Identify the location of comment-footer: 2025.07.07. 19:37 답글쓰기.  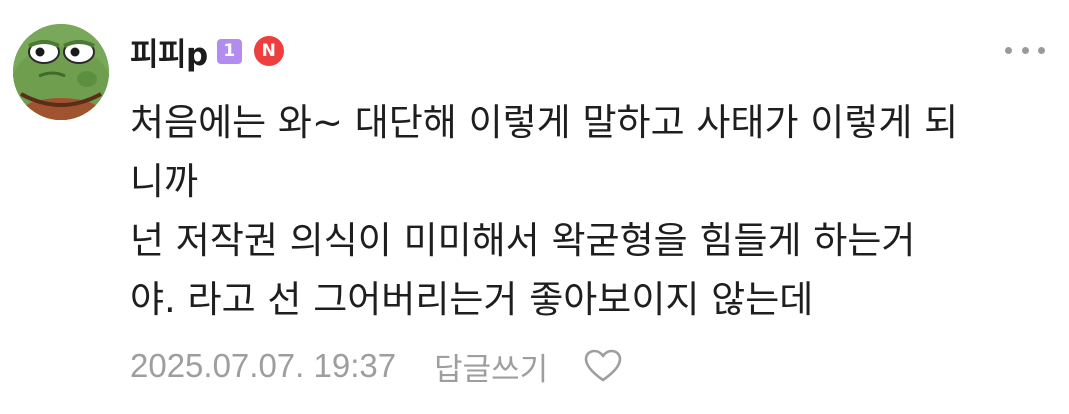
(377, 366).